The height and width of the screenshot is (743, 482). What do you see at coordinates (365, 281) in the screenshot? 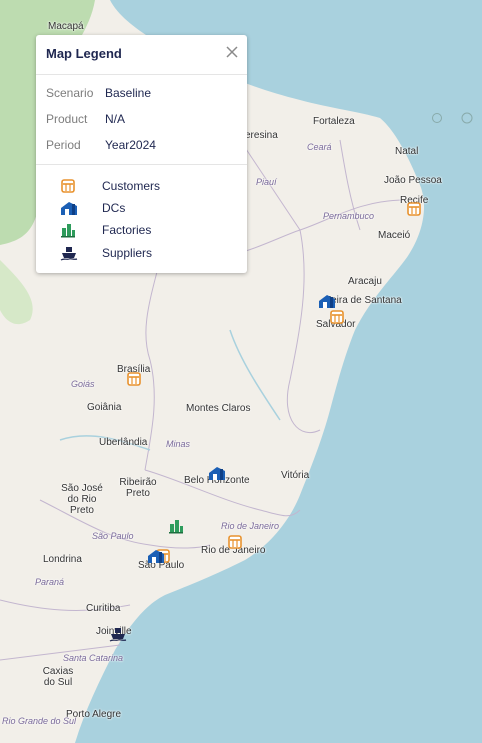
I see `city-label: Aracaju` at bounding box center [365, 281].